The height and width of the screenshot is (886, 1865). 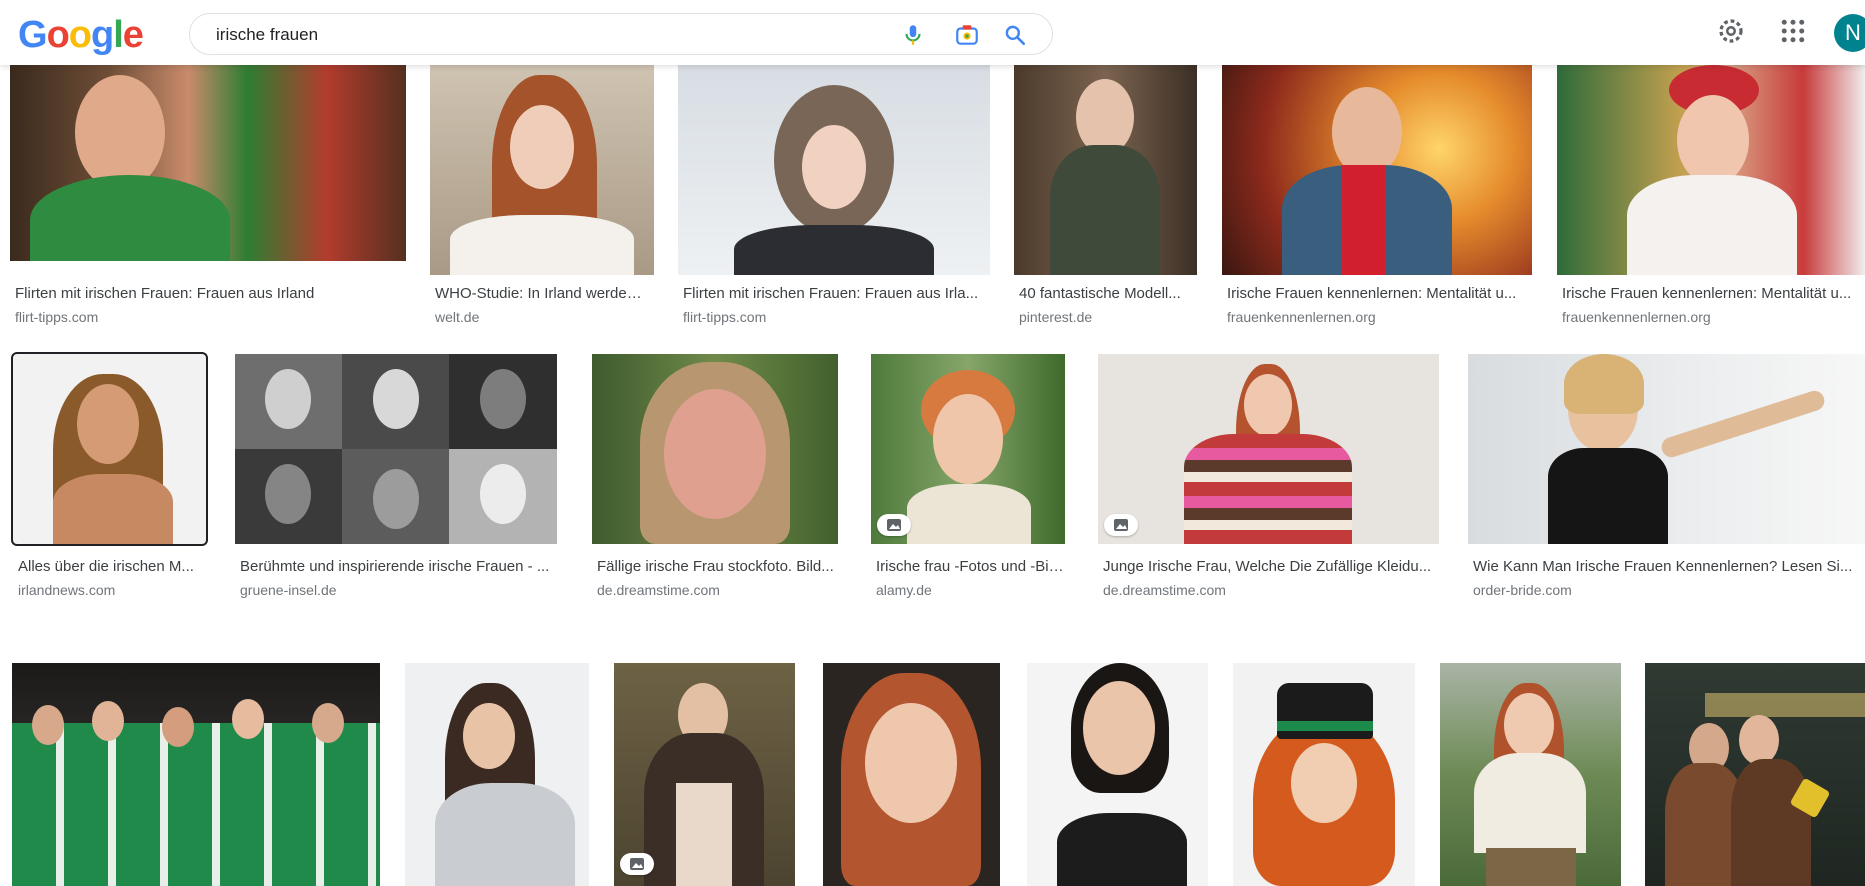 I want to click on camera-search-icon, so click(x=967, y=35).